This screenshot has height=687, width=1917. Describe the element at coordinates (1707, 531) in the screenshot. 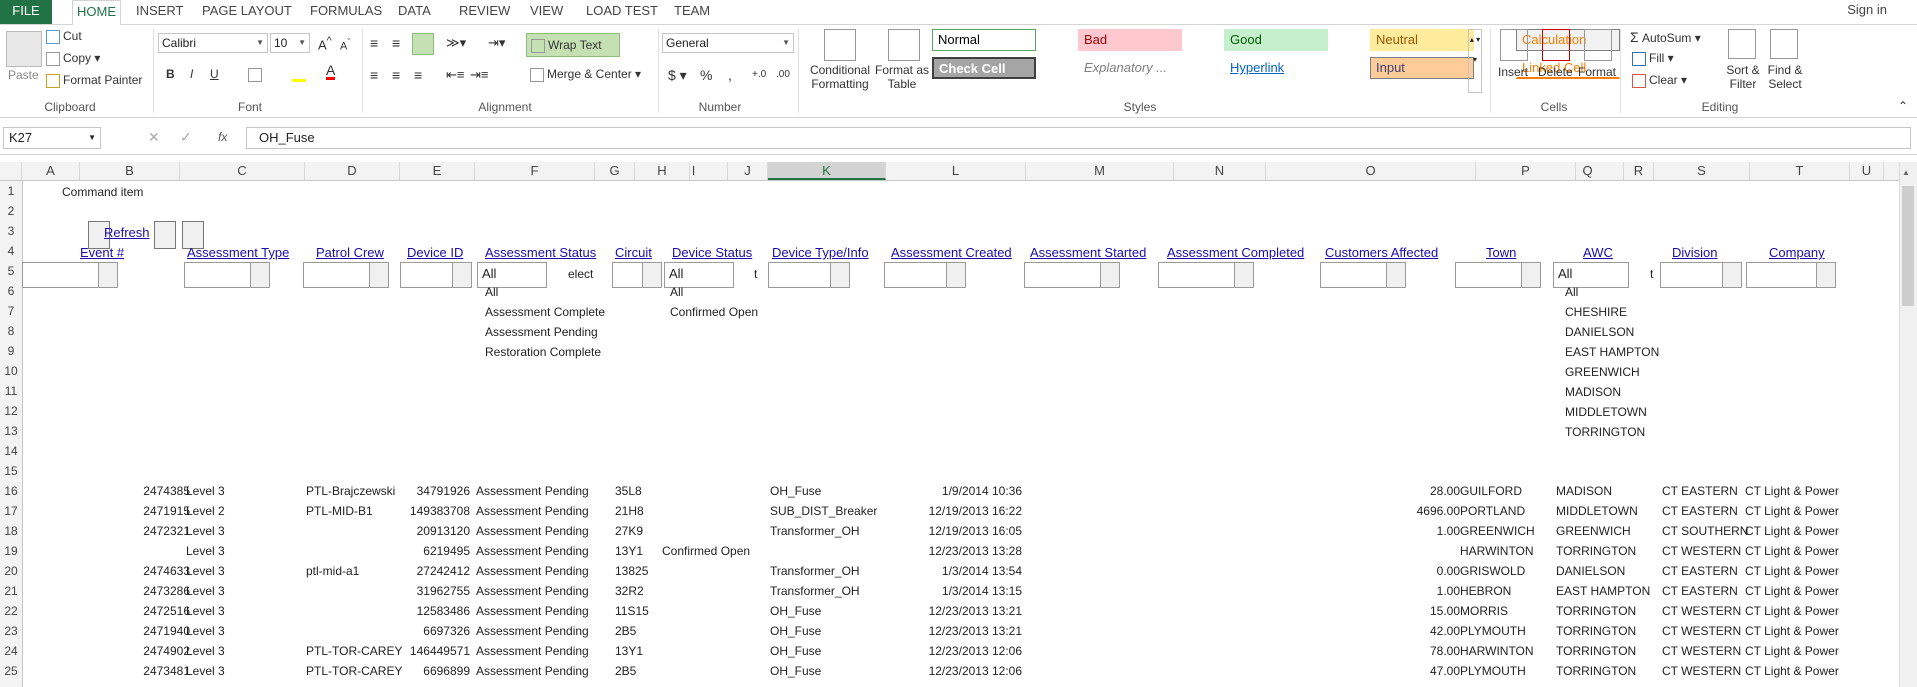

I see `cell-div: CT SOUTHERN` at that location.